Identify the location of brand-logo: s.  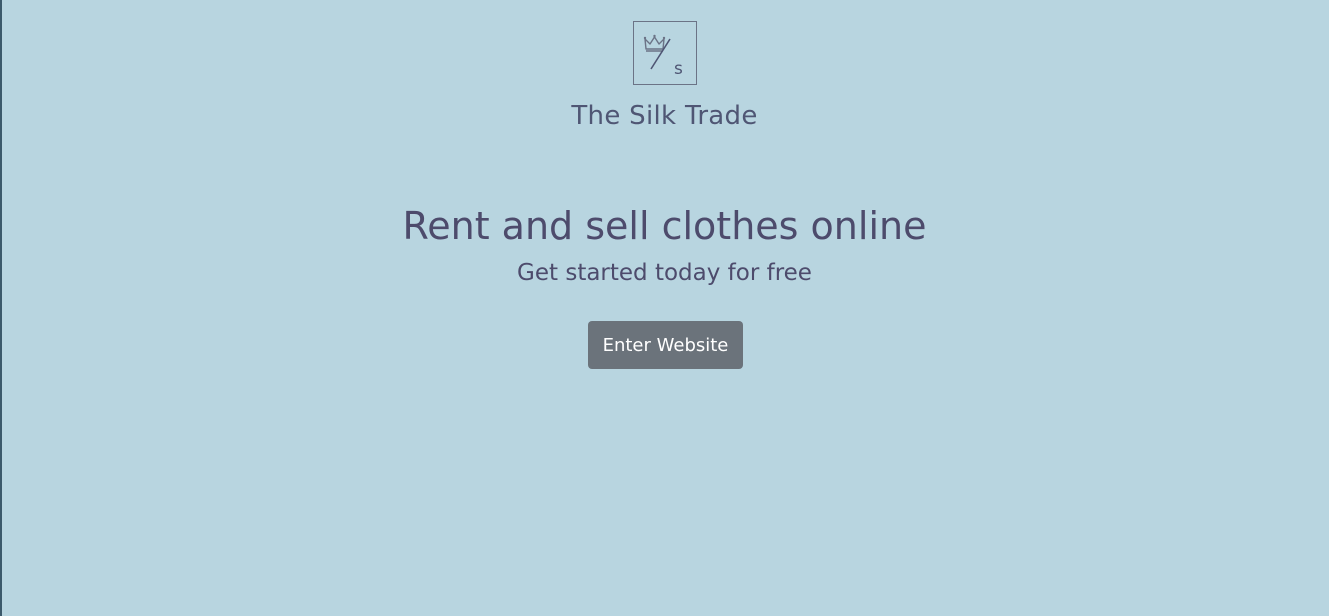
(665, 53).